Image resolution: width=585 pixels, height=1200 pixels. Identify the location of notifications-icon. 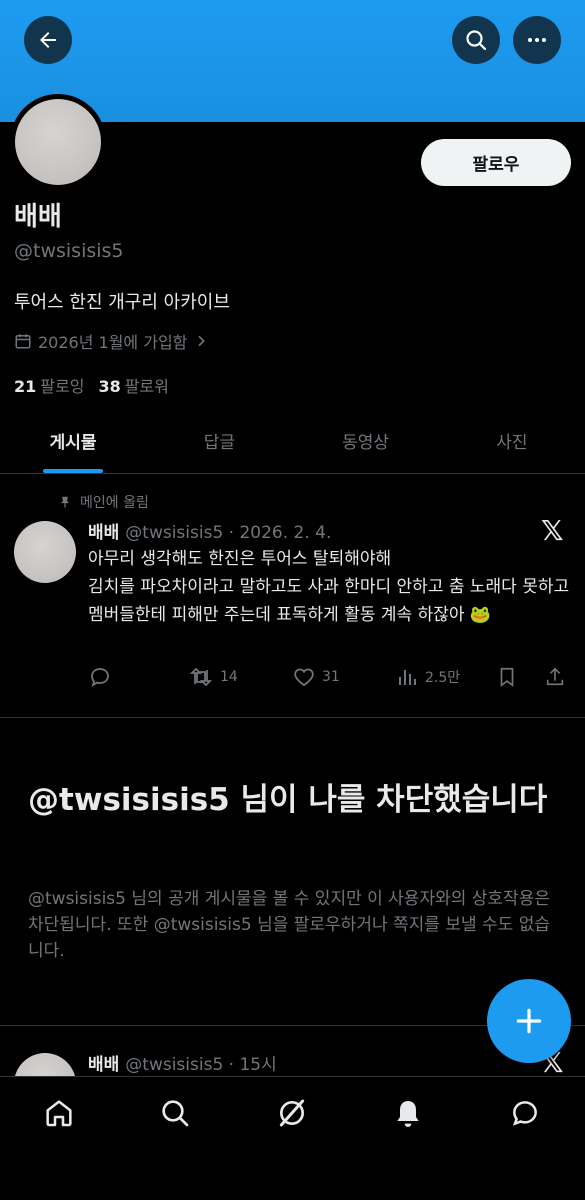
(408, 1114).